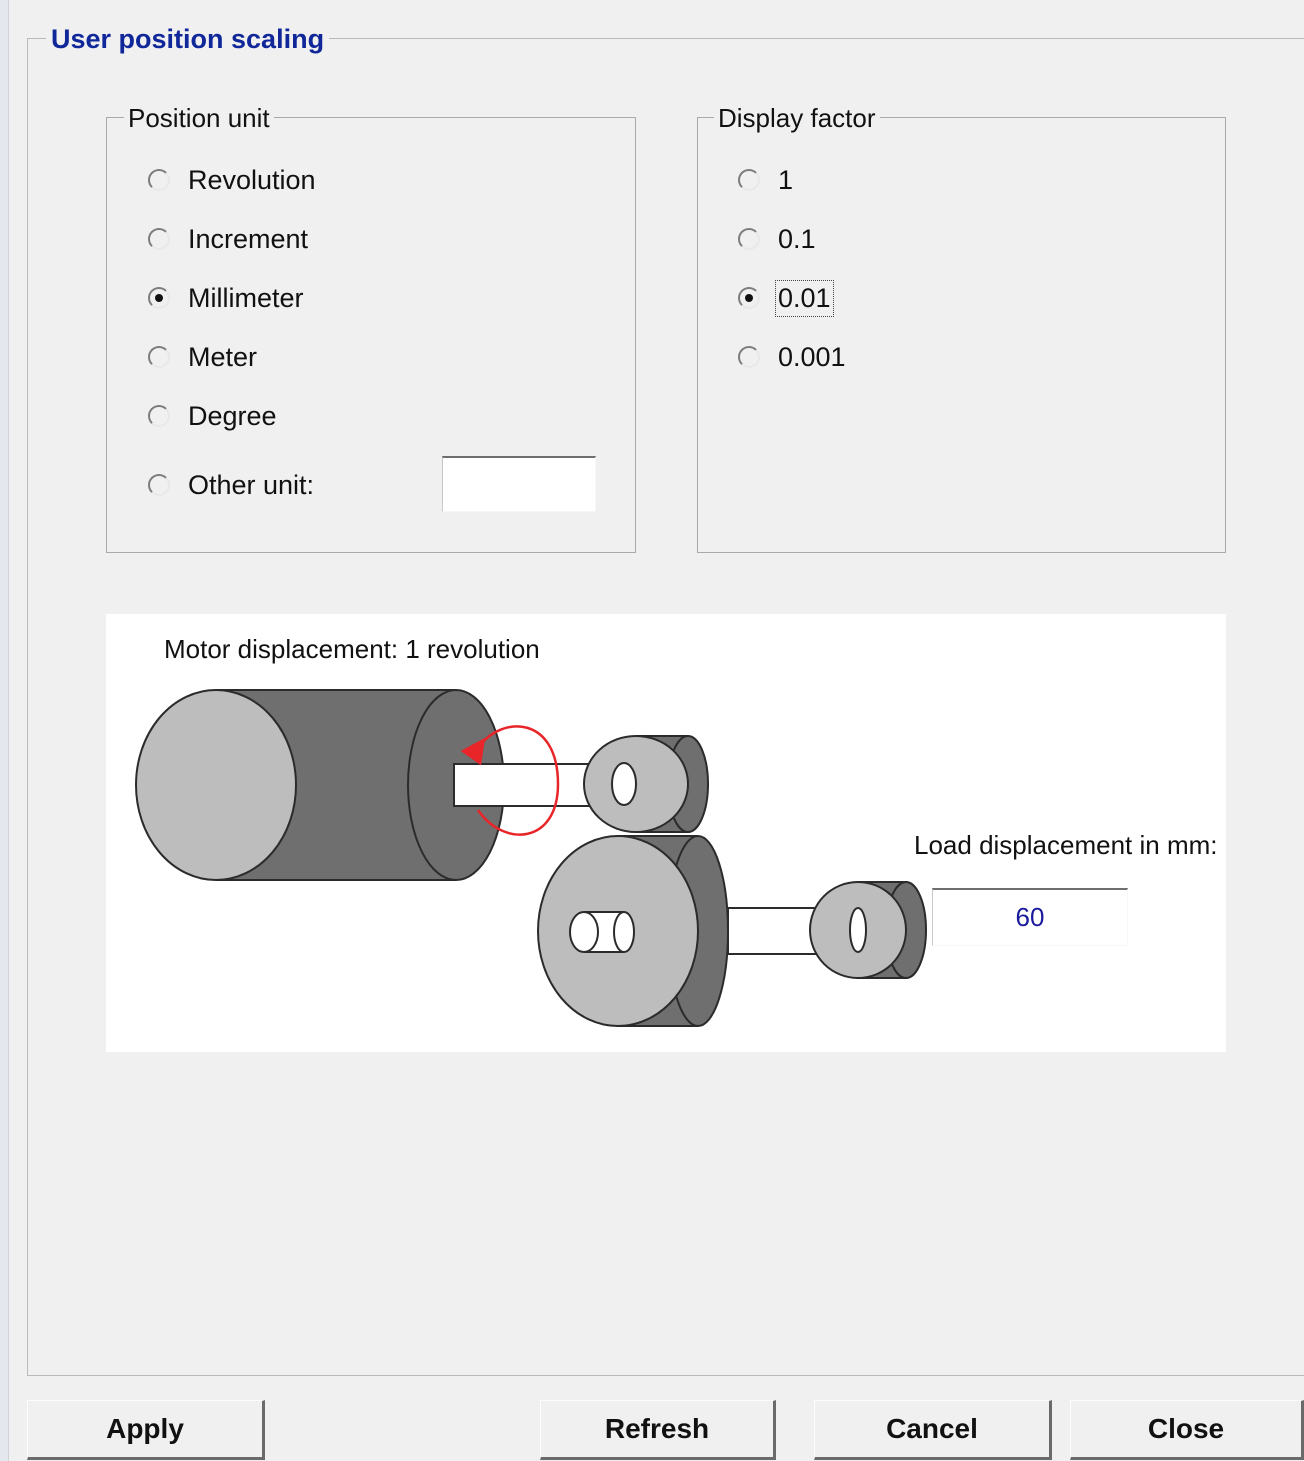 The height and width of the screenshot is (1461, 1304). I want to click on radio-meter-label: Meter, so click(223, 356).